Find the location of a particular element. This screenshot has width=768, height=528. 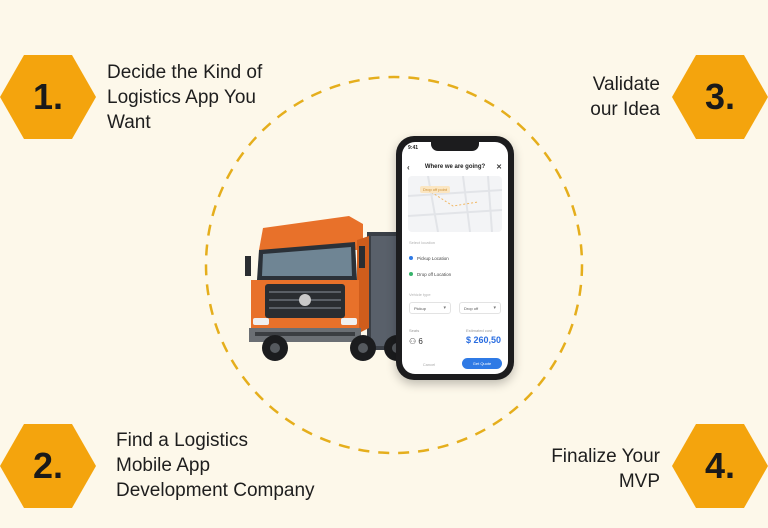

step-3-hexagon: 3. is located at coordinates (720, 97).